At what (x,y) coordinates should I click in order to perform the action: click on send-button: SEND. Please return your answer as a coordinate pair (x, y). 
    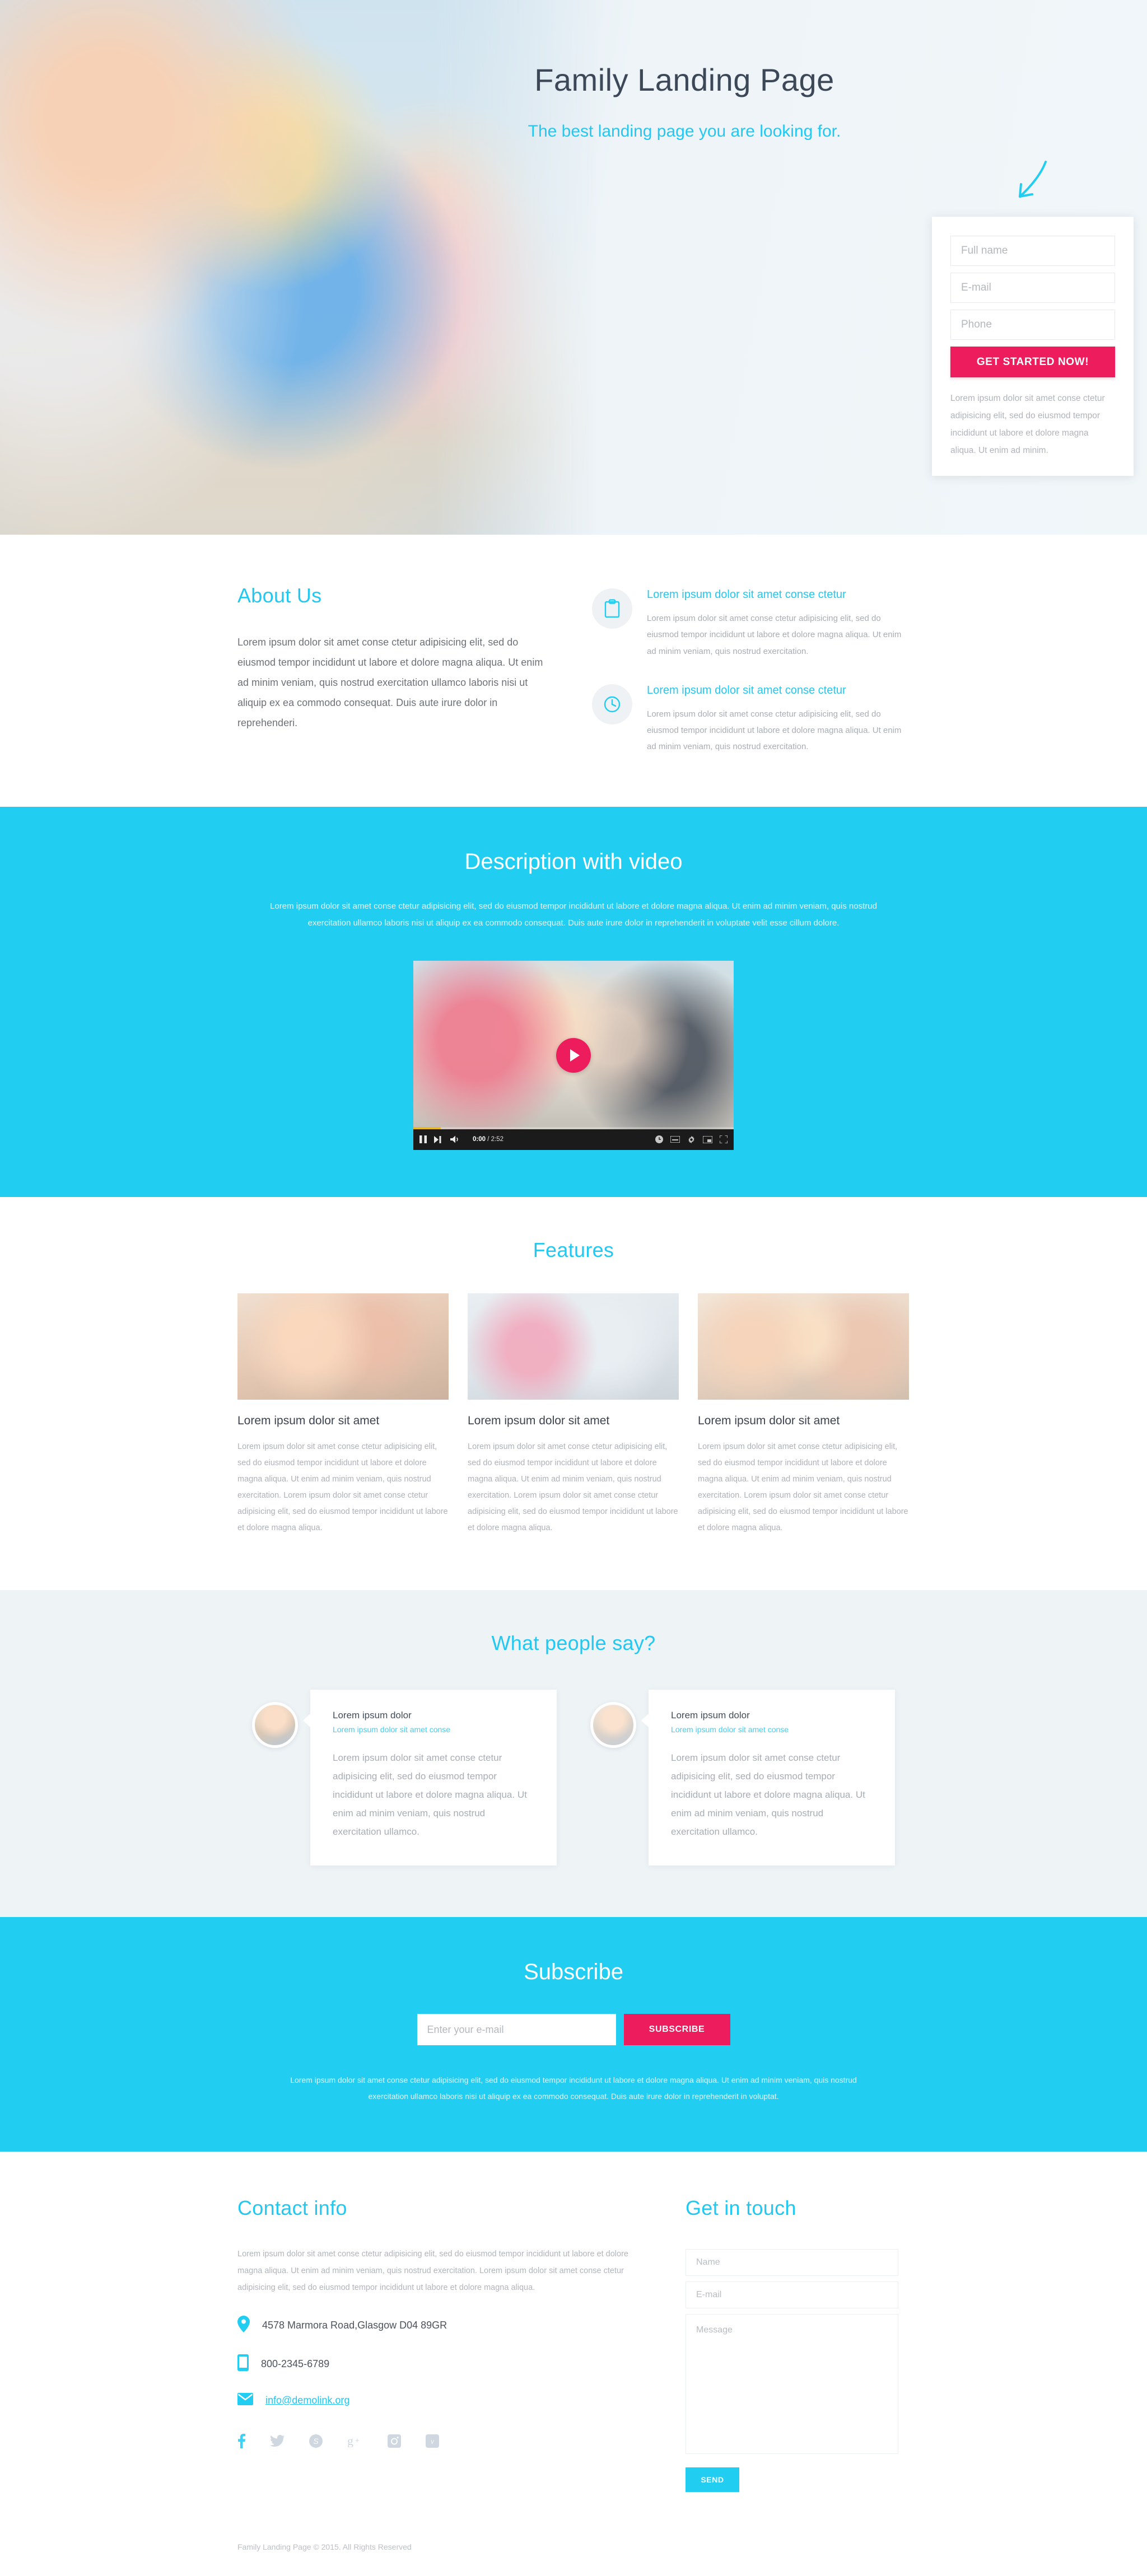
    Looking at the image, I should click on (713, 2479).